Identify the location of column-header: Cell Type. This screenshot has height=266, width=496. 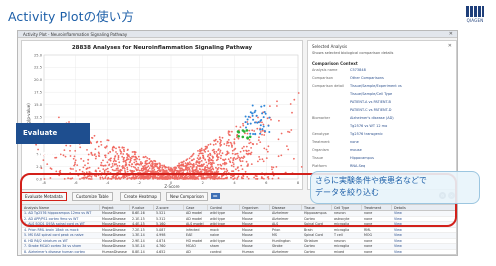
(347, 207).